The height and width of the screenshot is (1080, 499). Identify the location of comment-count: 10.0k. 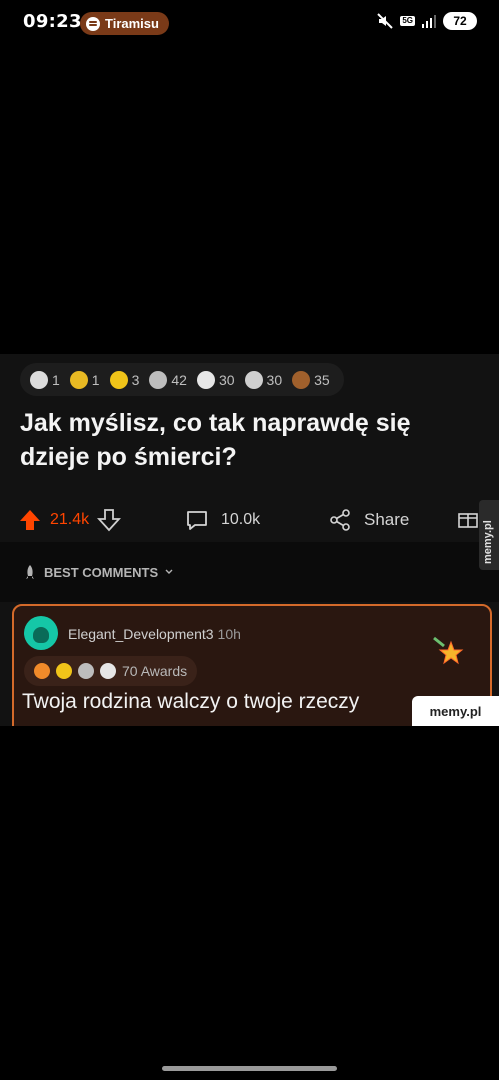
(241, 519).